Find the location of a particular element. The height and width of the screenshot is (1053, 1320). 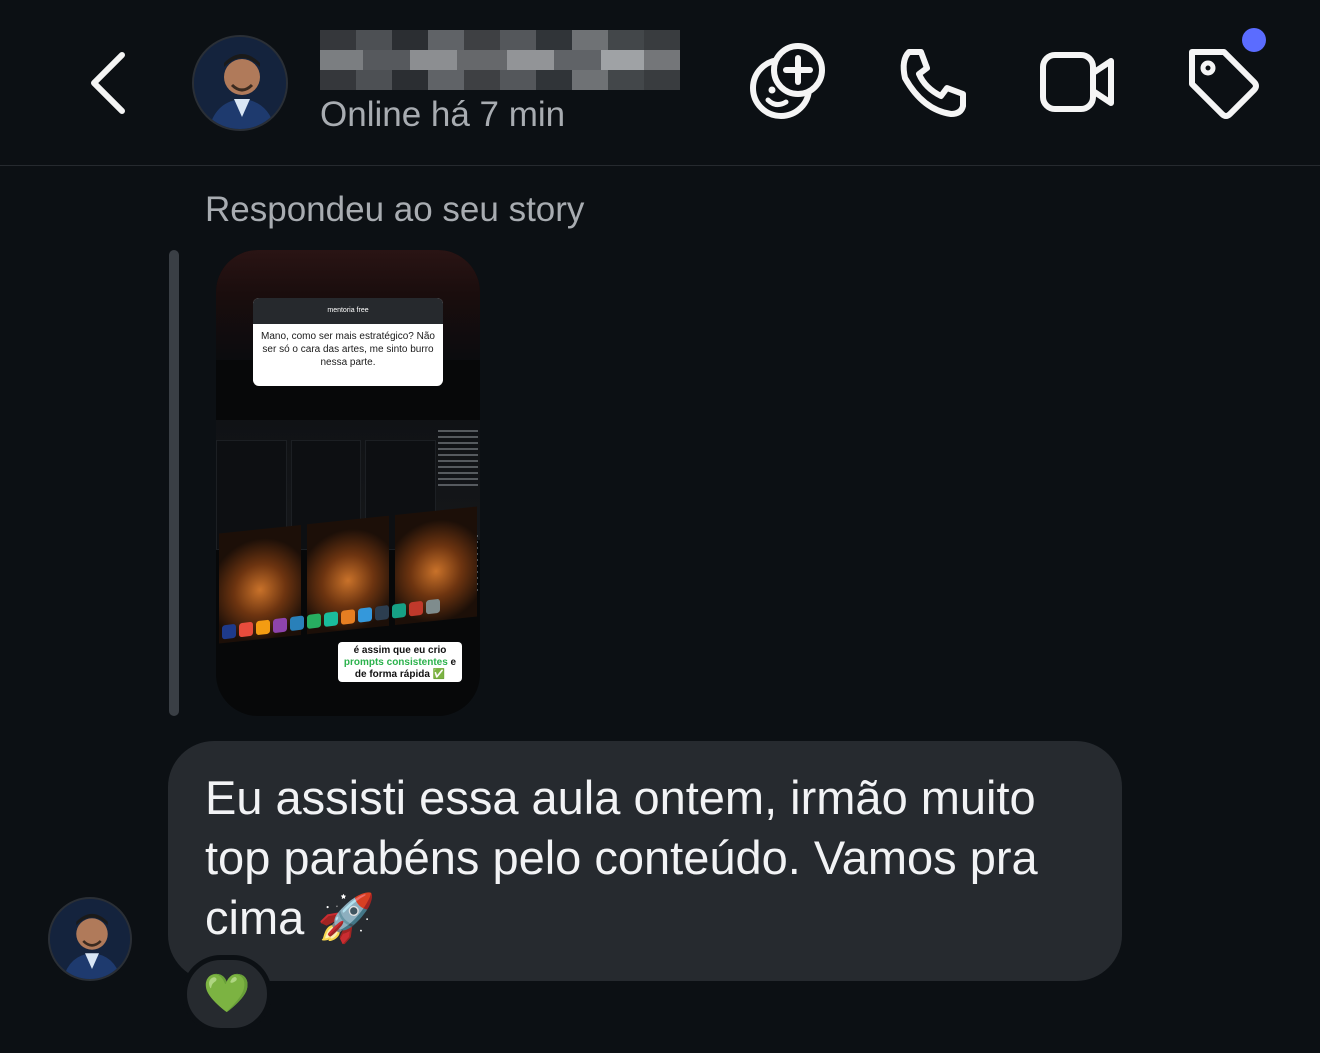

chevron-left-icon is located at coordinates (108, 83).